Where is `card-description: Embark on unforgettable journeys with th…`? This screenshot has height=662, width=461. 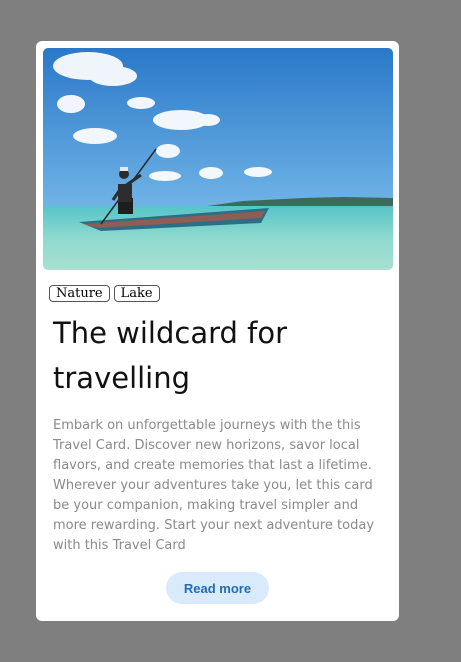
card-description: Embark on unforgettable journeys with th… is located at coordinates (214, 485).